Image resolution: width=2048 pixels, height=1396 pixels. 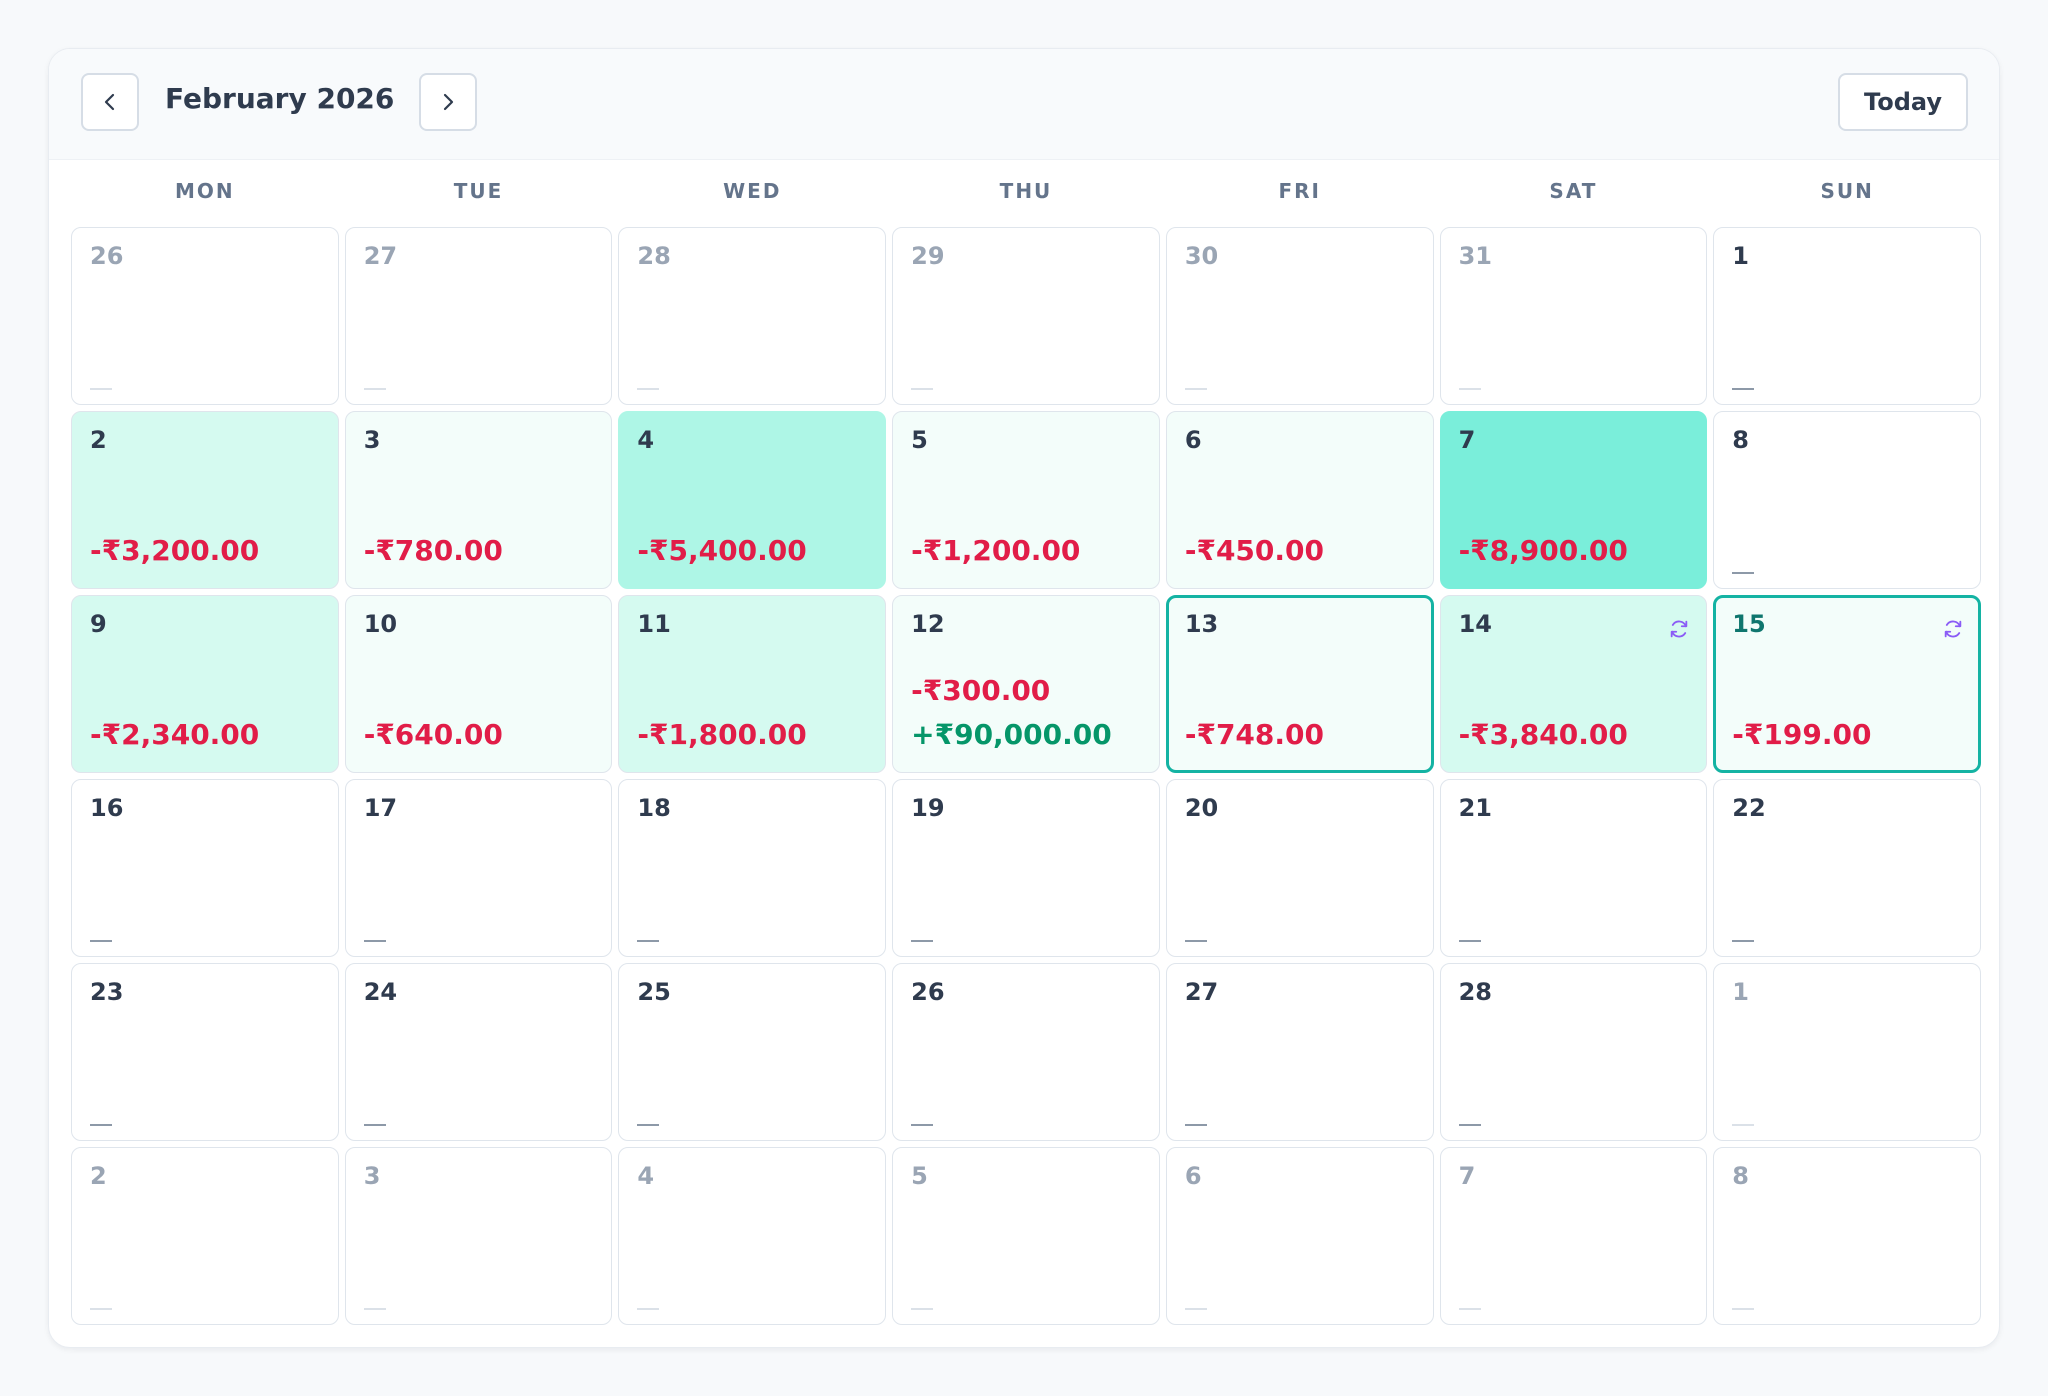 I want to click on day-number: 19, so click(x=928, y=808).